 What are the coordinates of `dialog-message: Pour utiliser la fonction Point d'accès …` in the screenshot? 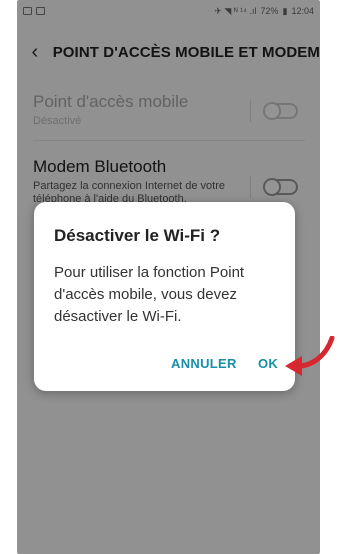 It's located at (149, 294).